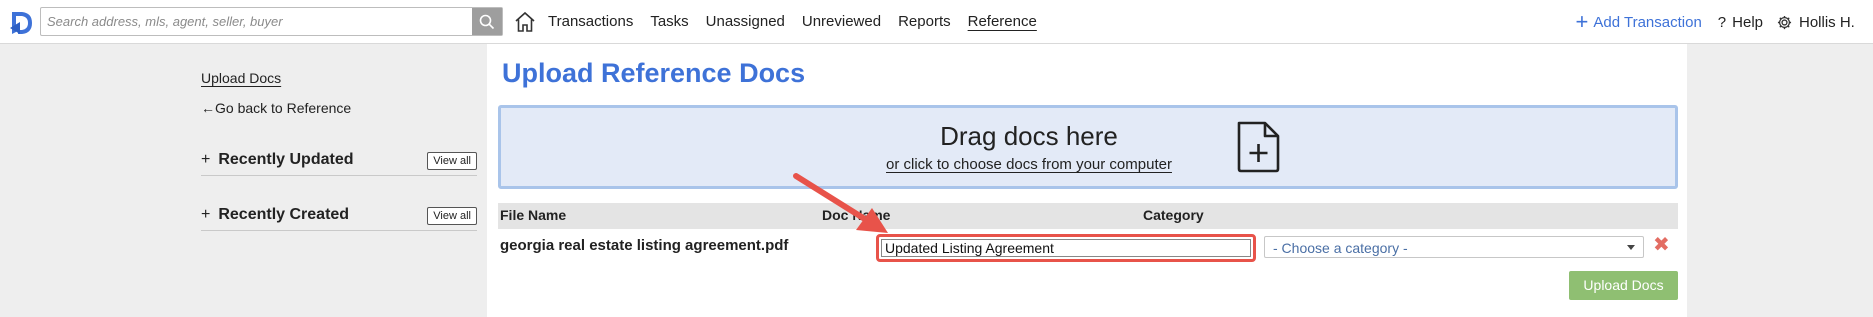  I want to click on back-to-reference-link: ←Go back to Reference, so click(276, 108).